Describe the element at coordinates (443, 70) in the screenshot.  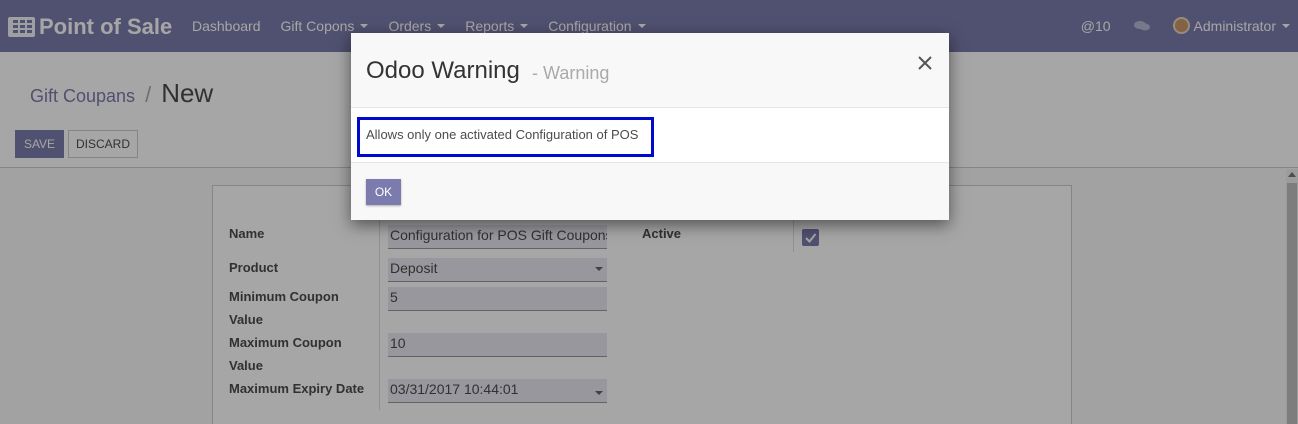
I see `dialog-title: Odoo Warning` at that location.